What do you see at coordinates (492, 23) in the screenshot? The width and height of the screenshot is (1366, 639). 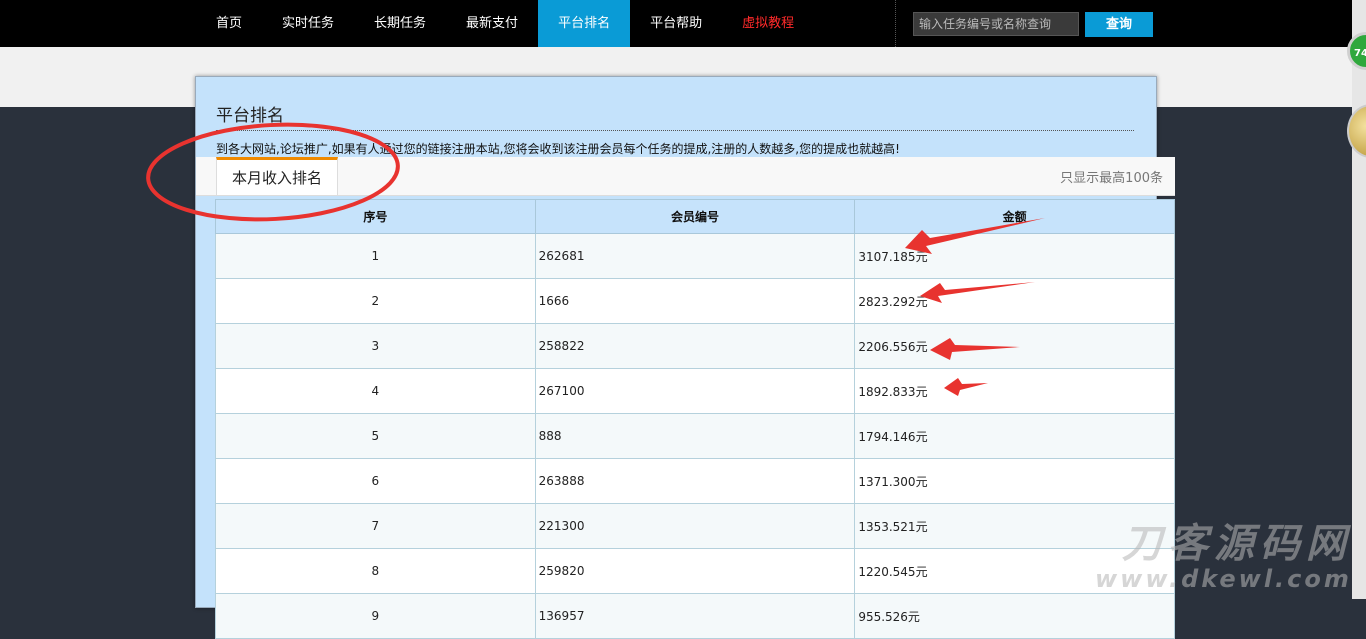 I see `nav-item-latest-payments: 最新支付` at bounding box center [492, 23].